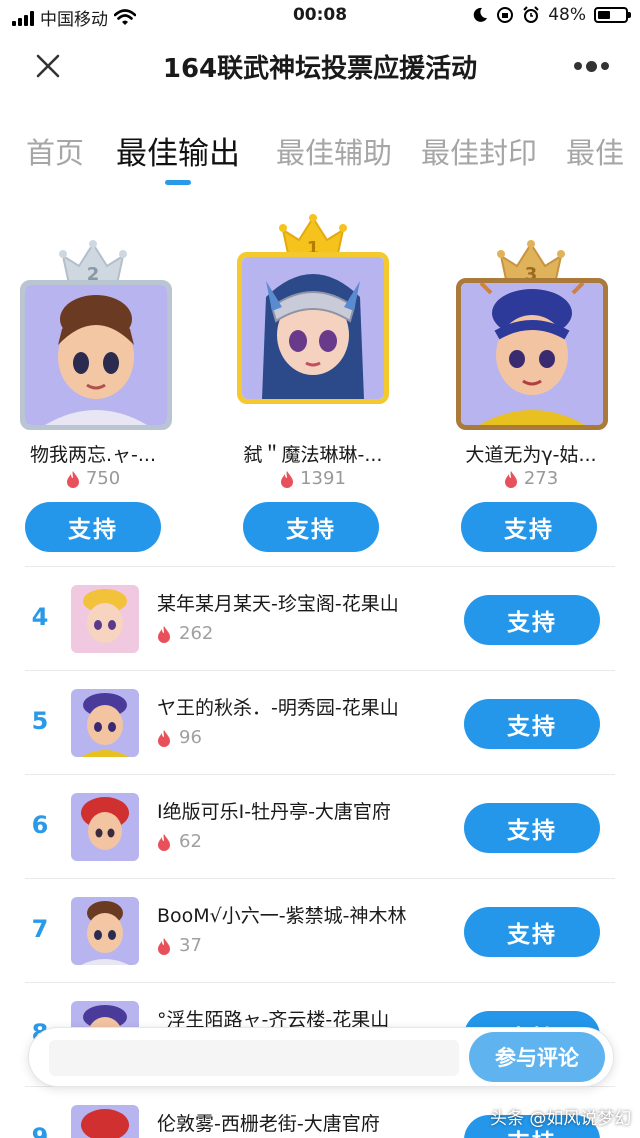 Image resolution: width=640 pixels, height=1138 pixels. Describe the element at coordinates (40, 617) in the screenshot. I see `rank-number: 4` at that location.